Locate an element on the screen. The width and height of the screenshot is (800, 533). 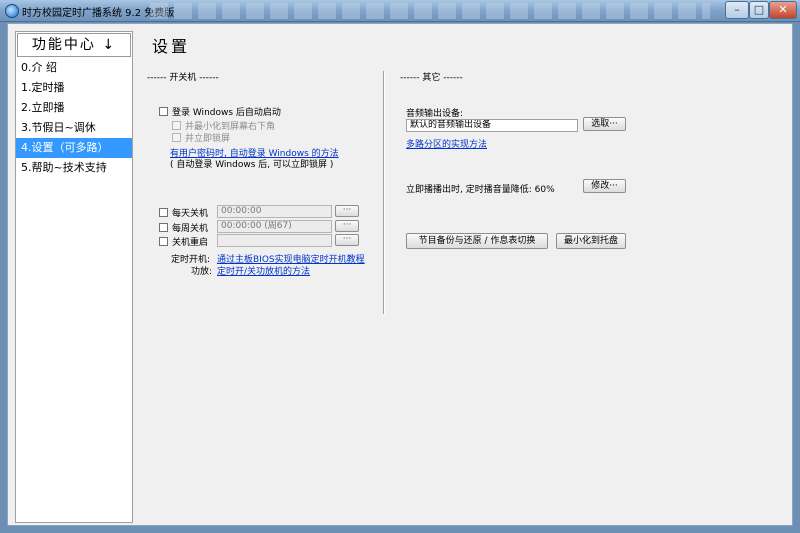
title-bar-background-toolbar is located at coordinates (430, 11).